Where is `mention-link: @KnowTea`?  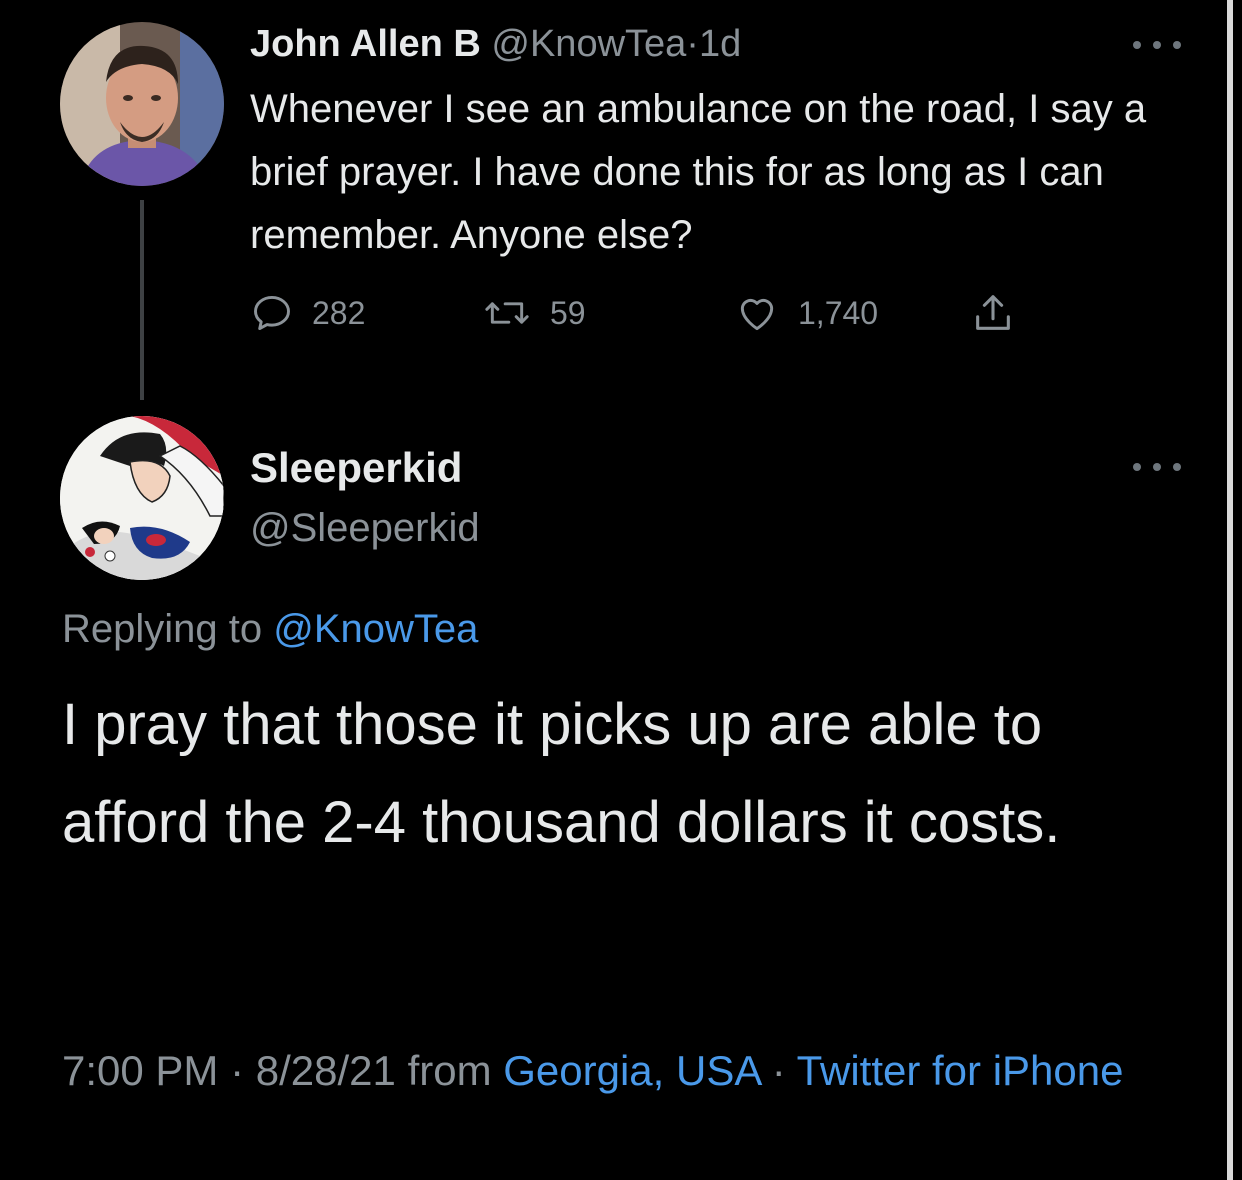 mention-link: @KnowTea is located at coordinates (375, 629).